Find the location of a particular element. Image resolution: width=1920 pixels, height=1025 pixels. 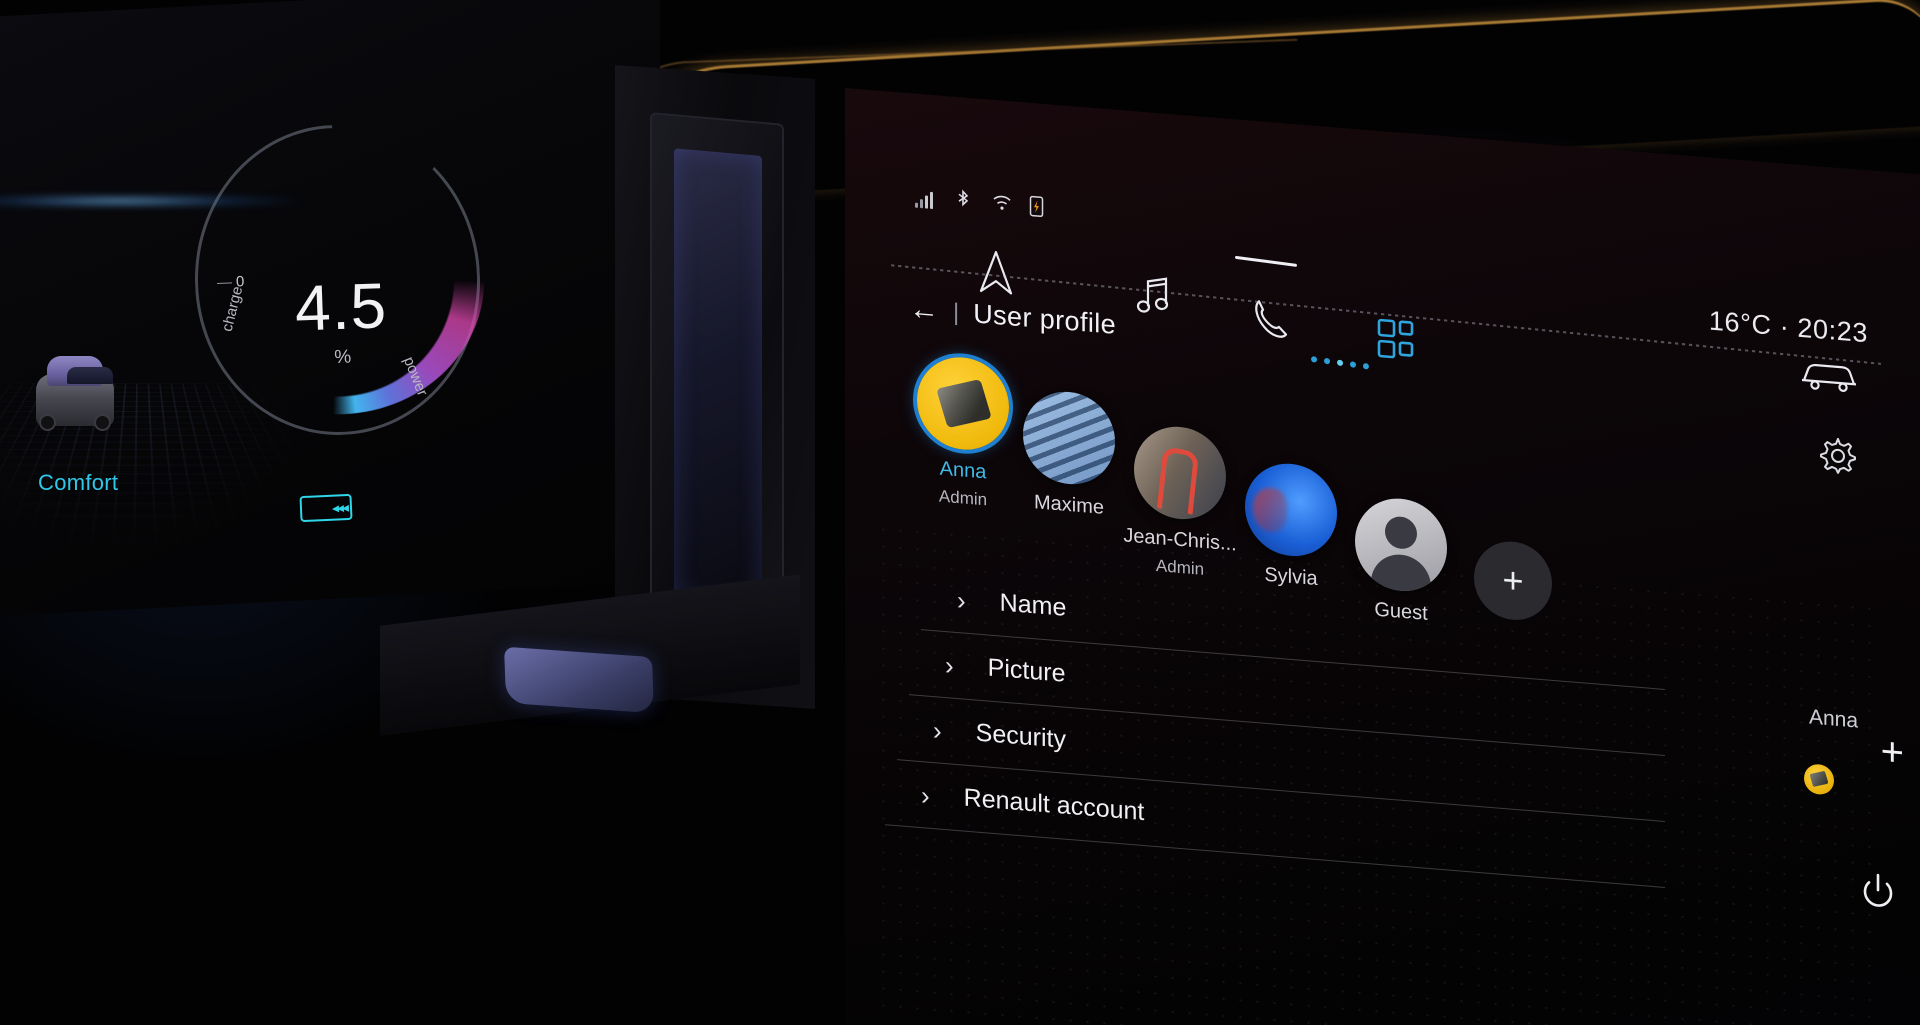

bluetooth-icon is located at coordinates (964, 201).